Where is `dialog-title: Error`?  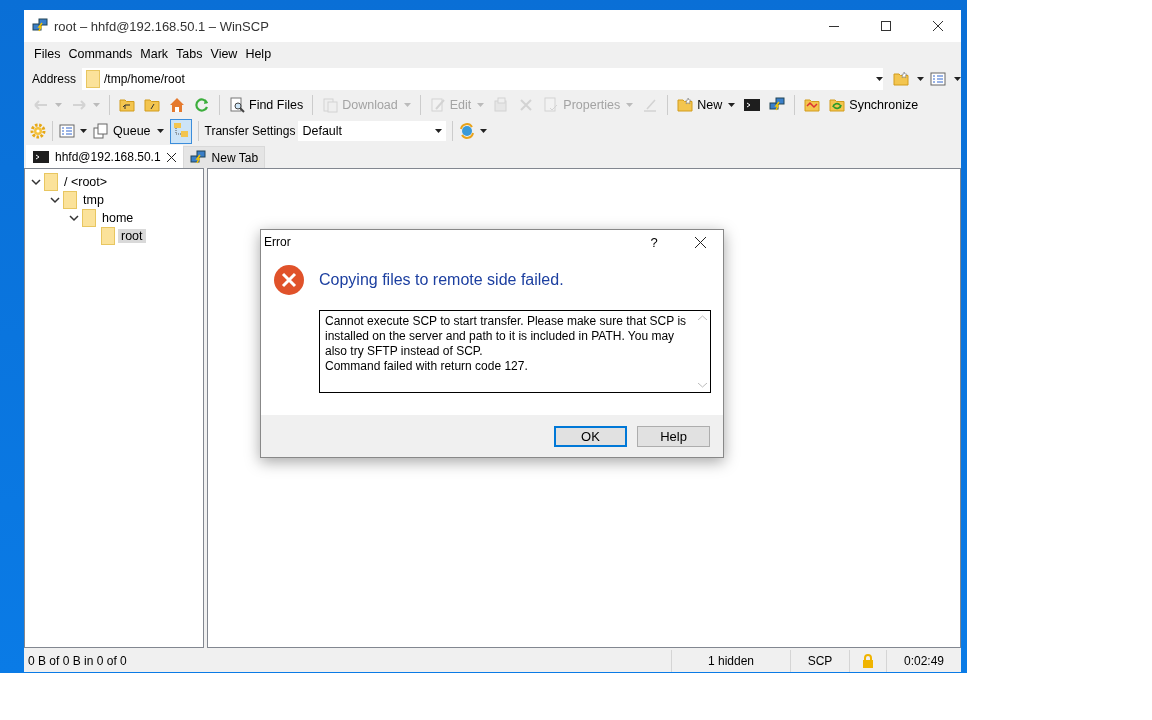 dialog-title: Error is located at coordinates (278, 242).